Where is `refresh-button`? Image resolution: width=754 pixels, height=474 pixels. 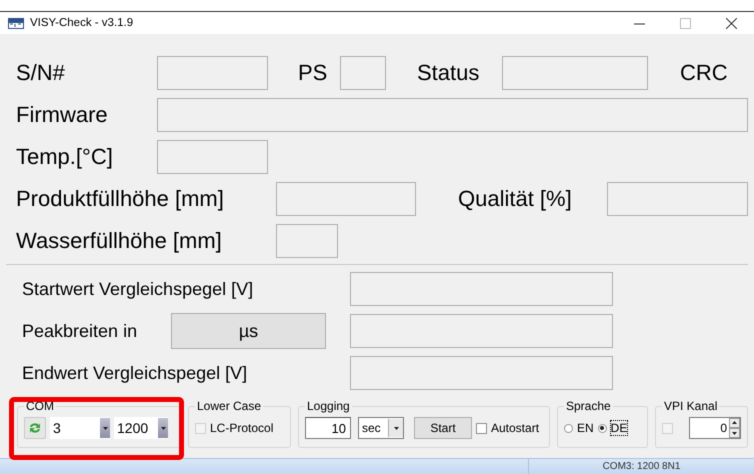
refresh-button is located at coordinates (35, 428).